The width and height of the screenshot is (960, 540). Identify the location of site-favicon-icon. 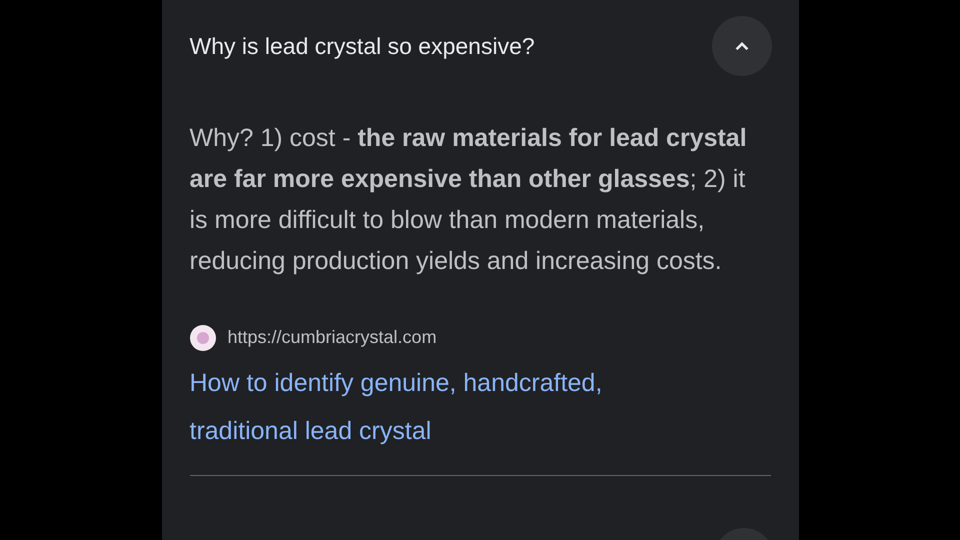
(203, 337).